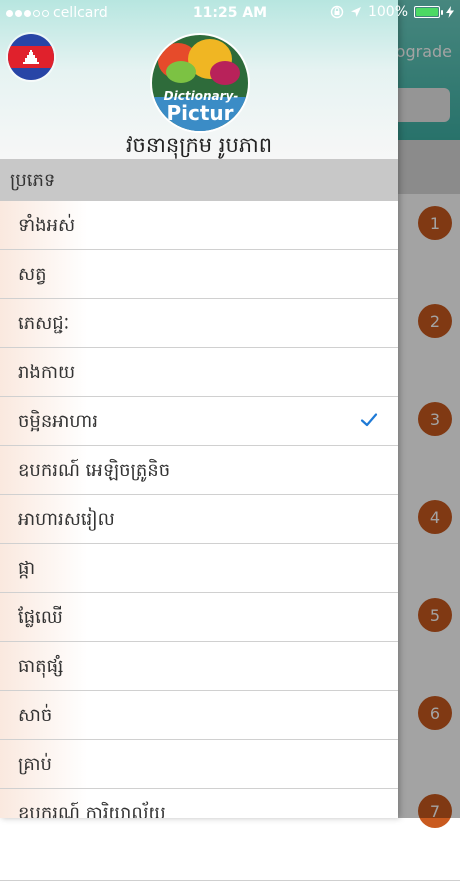 Image resolution: width=460 pixels, height=881 pixels. Describe the element at coordinates (199, 617) in the screenshot. I see `menu-item: ផ្លែឈើ` at that location.